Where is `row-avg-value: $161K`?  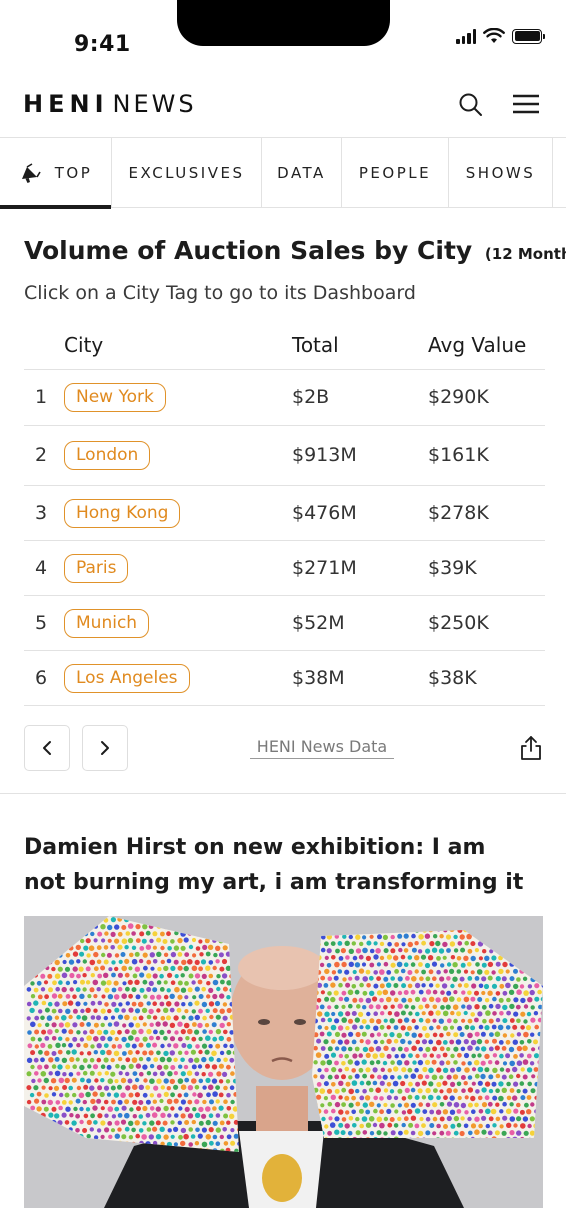 row-avg-value: $161K is located at coordinates (458, 455).